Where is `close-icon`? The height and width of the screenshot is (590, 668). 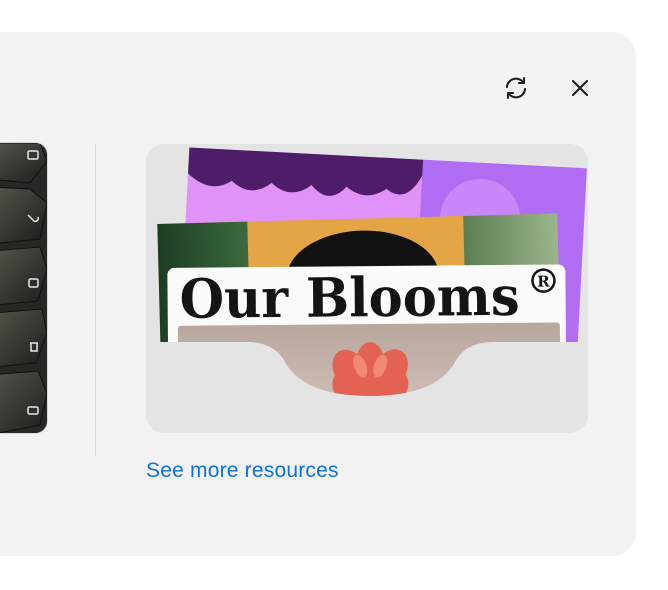
close-icon is located at coordinates (580, 88).